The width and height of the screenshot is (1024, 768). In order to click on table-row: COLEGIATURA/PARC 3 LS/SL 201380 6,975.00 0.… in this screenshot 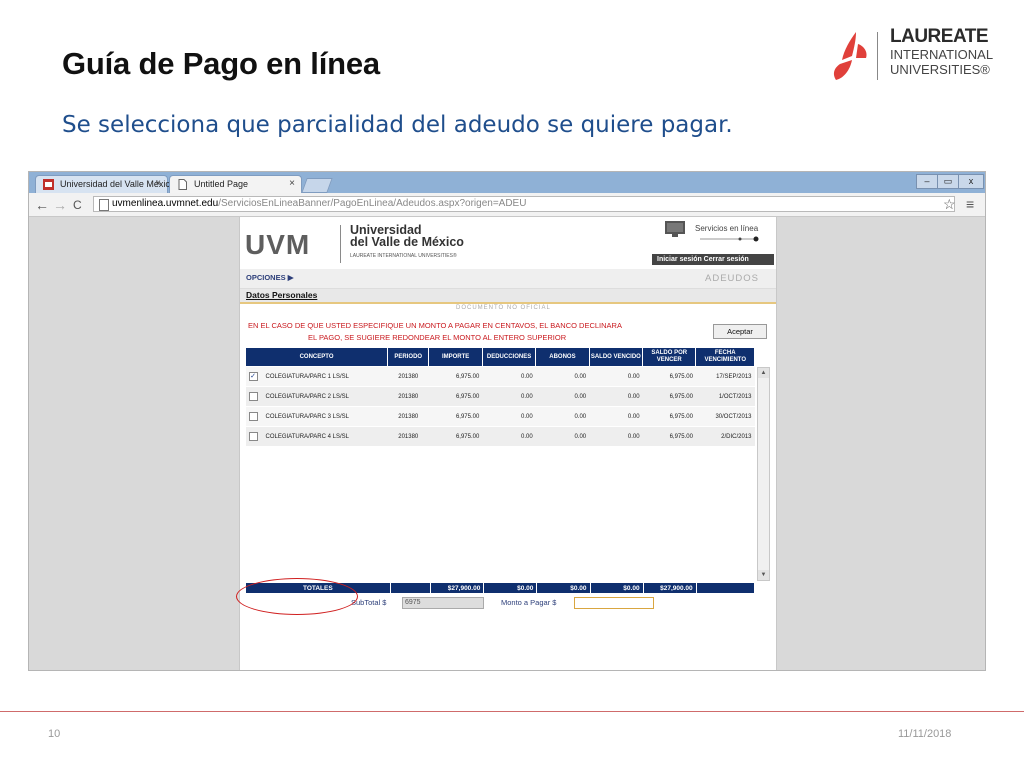, I will do `click(500, 416)`.